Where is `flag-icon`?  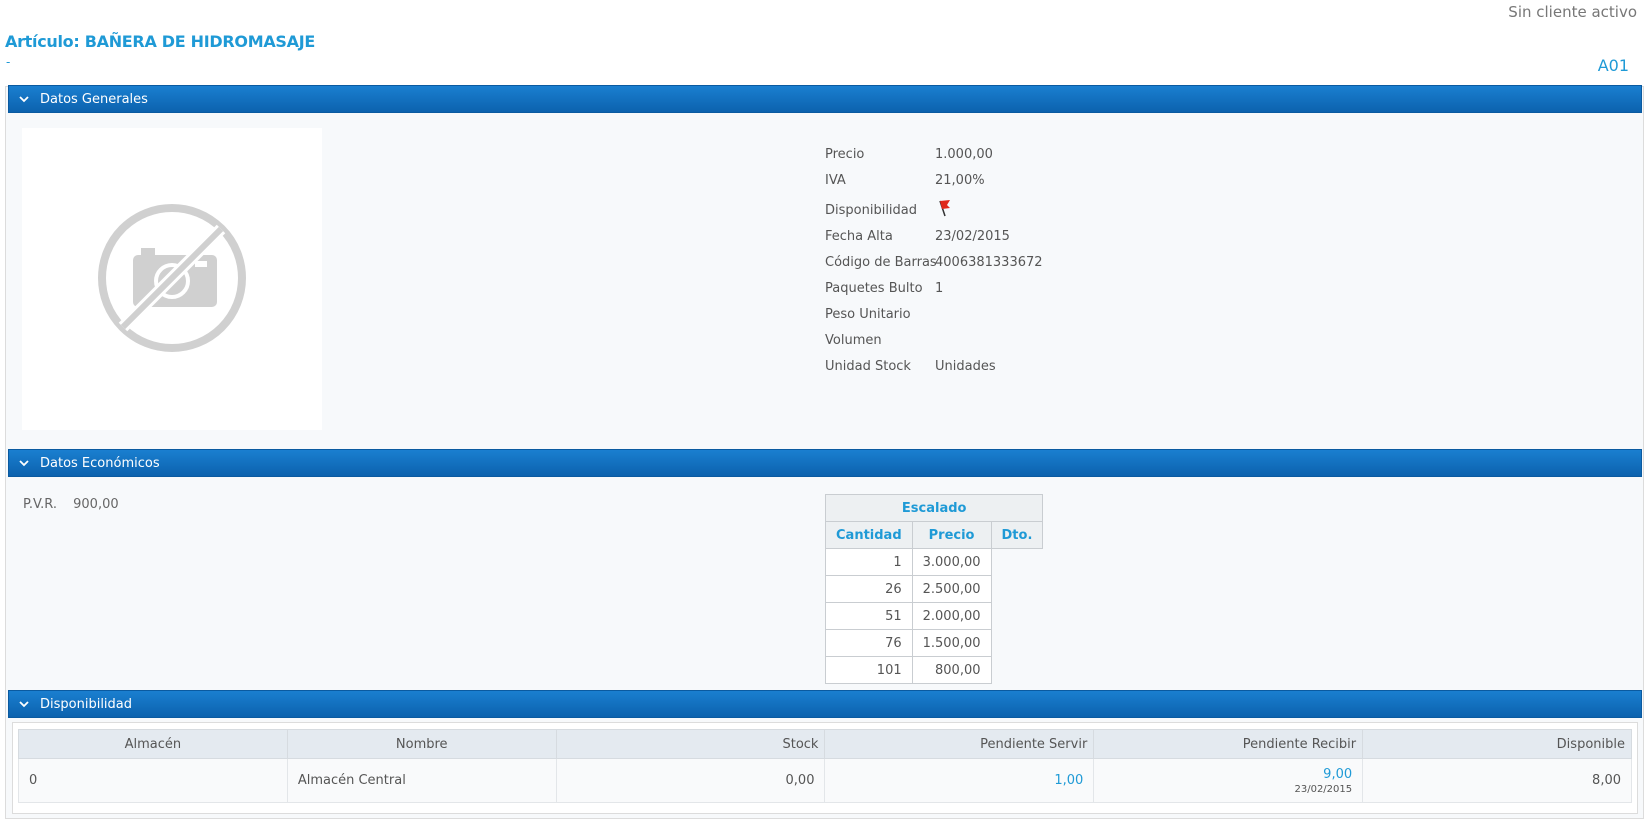 flag-icon is located at coordinates (944, 208).